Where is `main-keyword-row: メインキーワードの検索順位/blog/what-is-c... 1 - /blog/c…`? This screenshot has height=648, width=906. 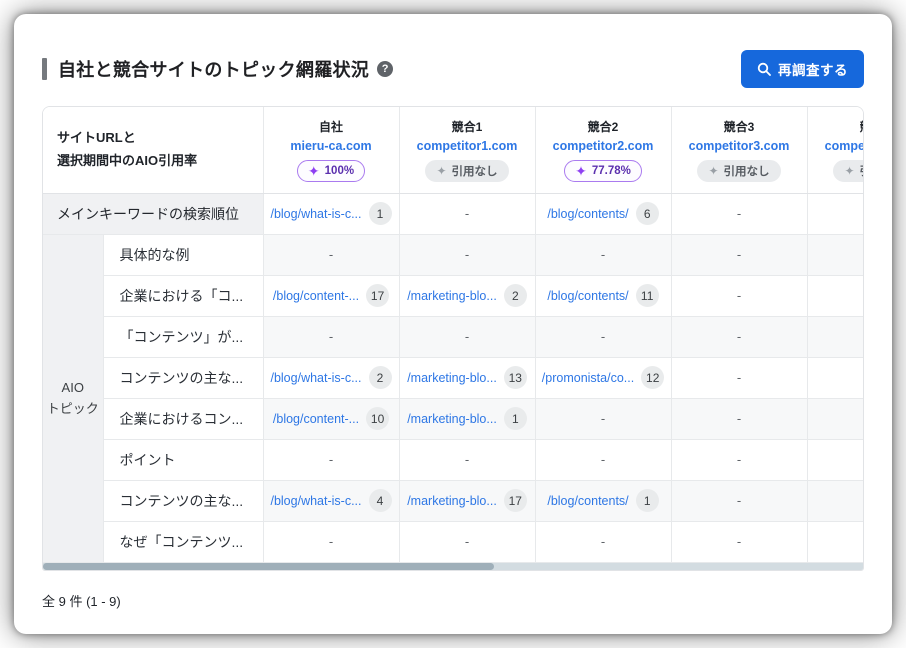
main-keyword-row: メインキーワードの検索順位/blog/what-is-c... 1 - /blog/c… is located at coordinates (453, 214).